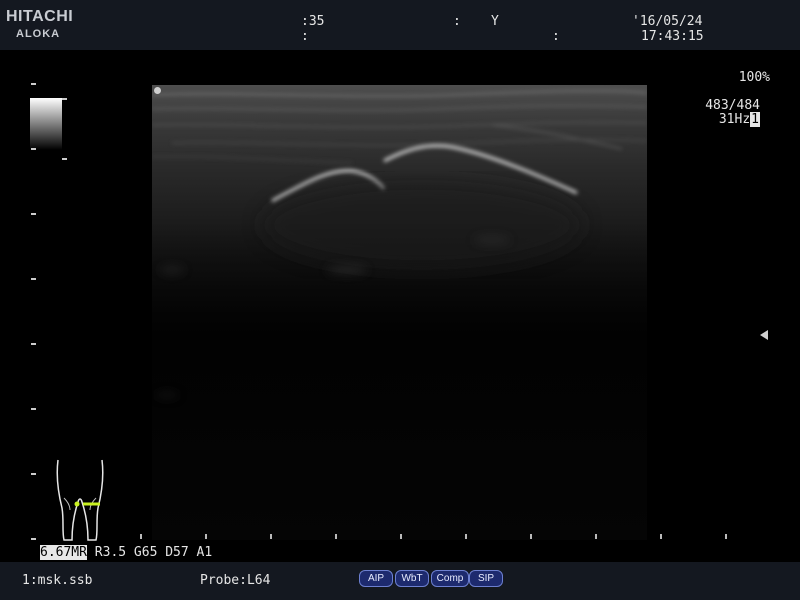  I want to click on exam-time: 17:43:15, so click(672, 36).